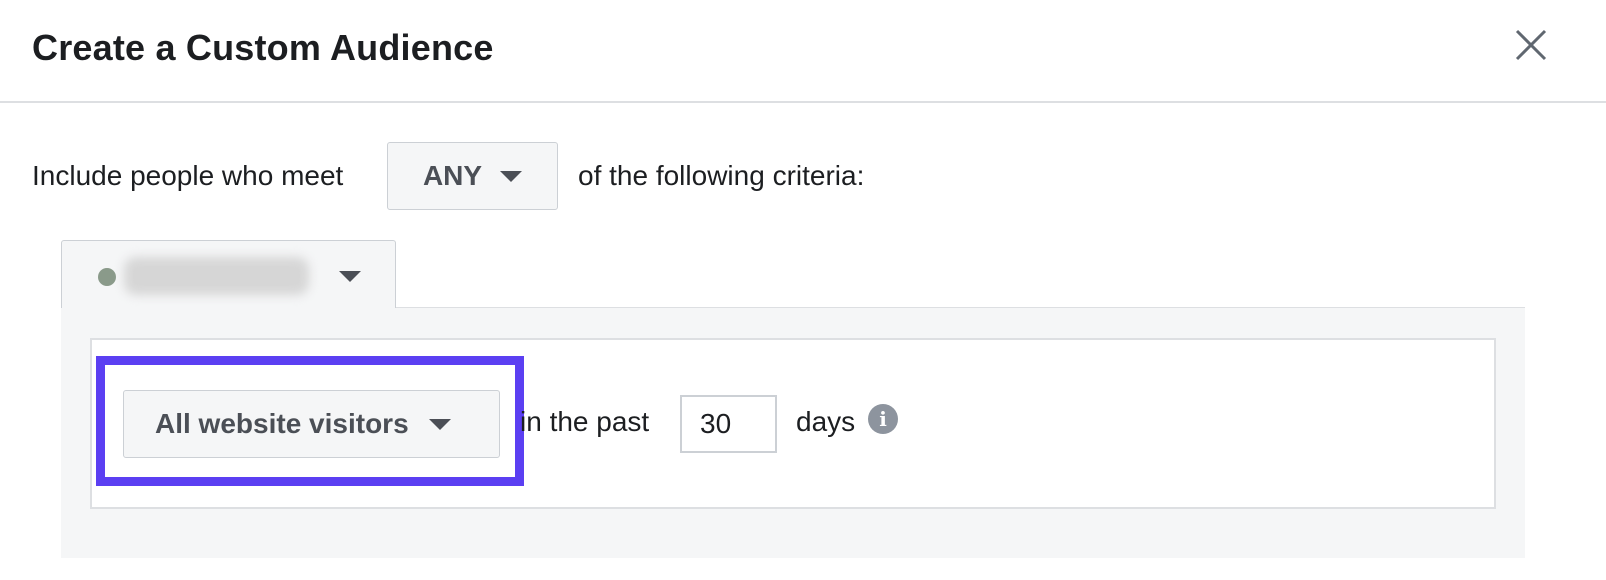 This screenshot has height=580, width=1606. Describe the element at coordinates (263, 47) in the screenshot. I see `dialog-title: Create a Custom Audience` at that location.